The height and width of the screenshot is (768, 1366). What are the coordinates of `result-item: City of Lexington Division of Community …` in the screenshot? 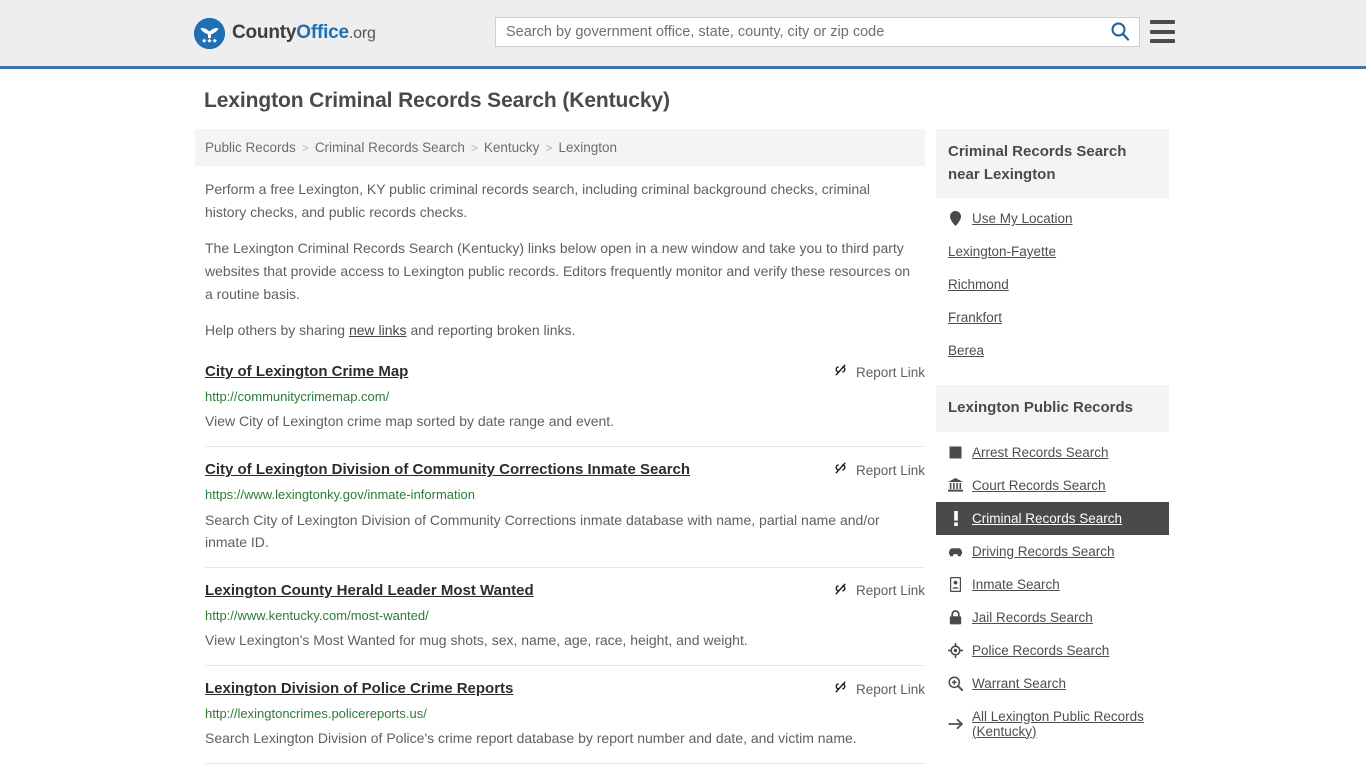 It's located at (565, 506).